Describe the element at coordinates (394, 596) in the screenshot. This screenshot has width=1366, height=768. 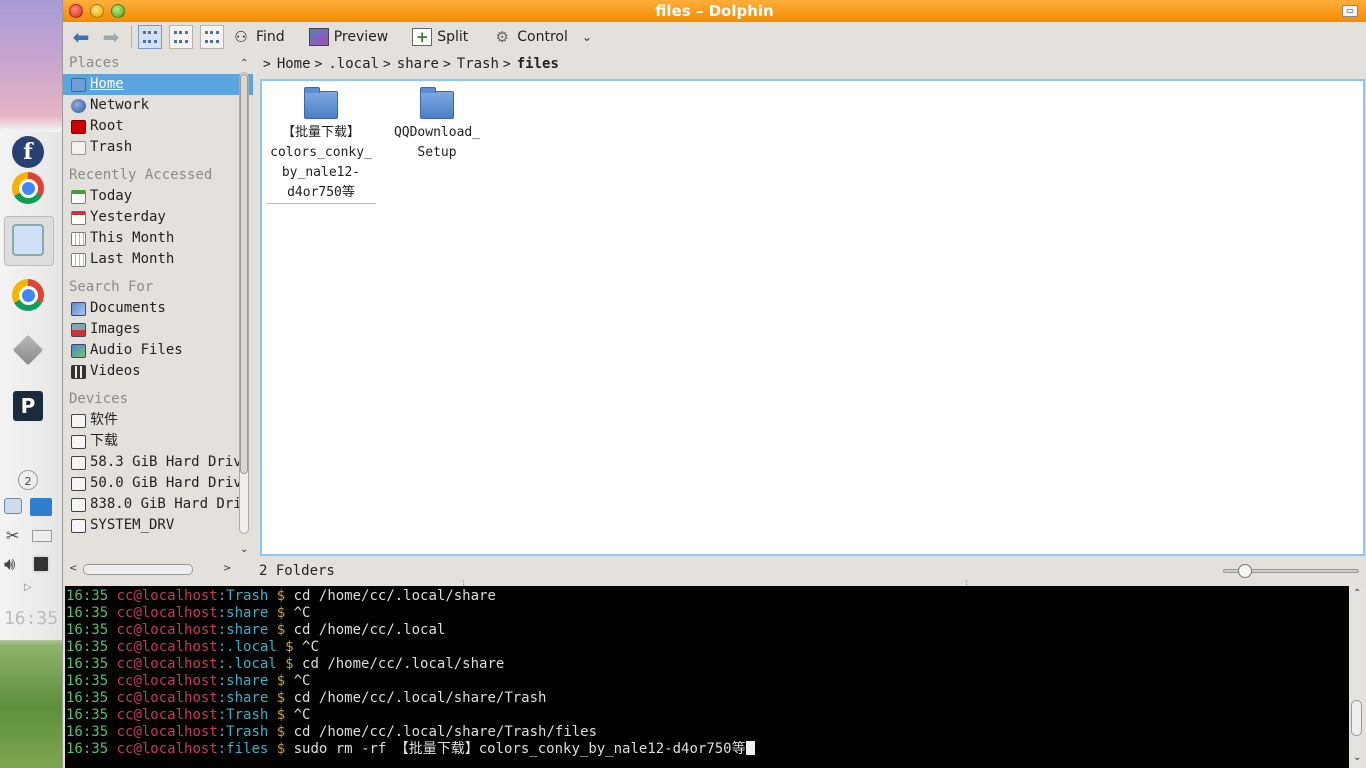
I see `terminal-command: cd /home/cc/.local/share` at that location.